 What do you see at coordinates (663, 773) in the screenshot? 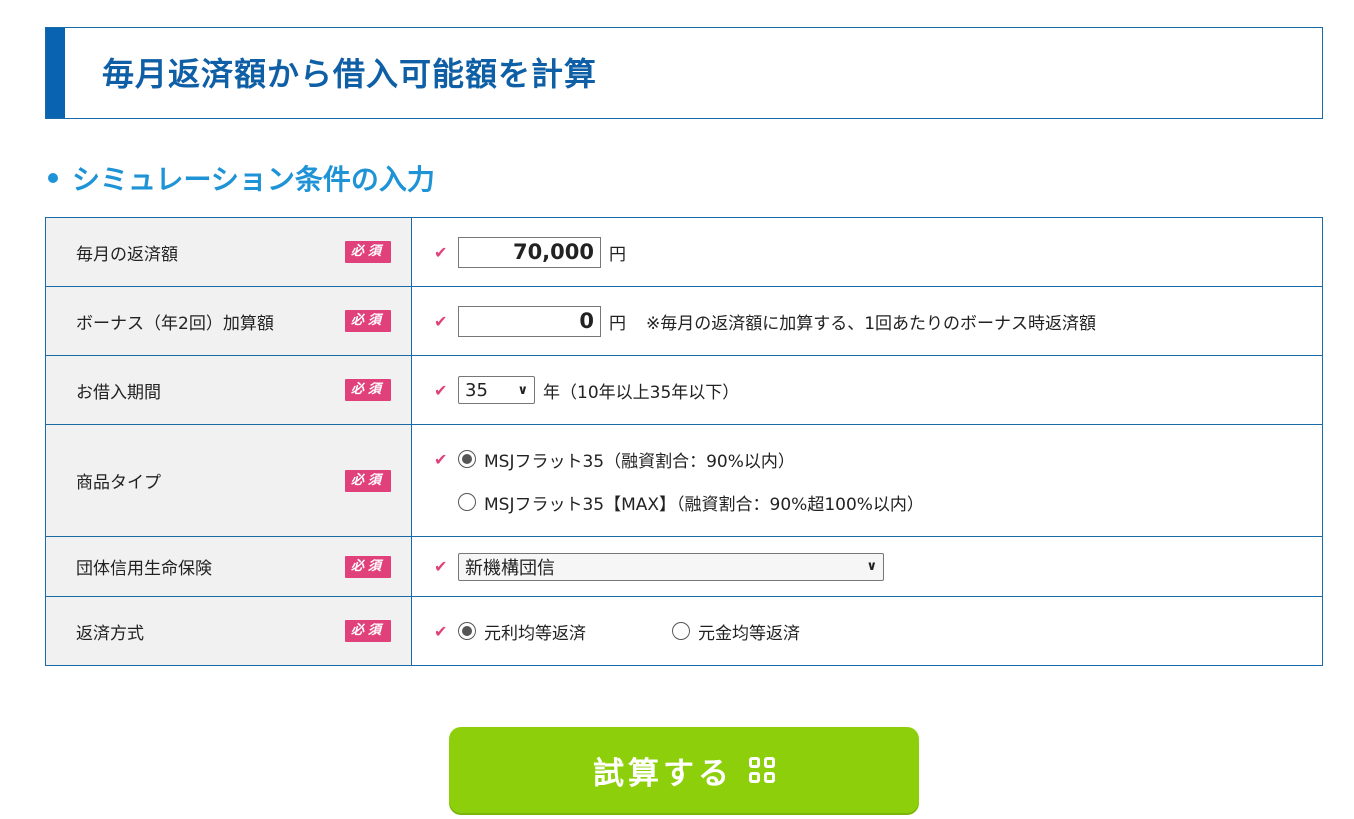
I see `calculate-button-label: 試算する` at bounding box center [663, 773].